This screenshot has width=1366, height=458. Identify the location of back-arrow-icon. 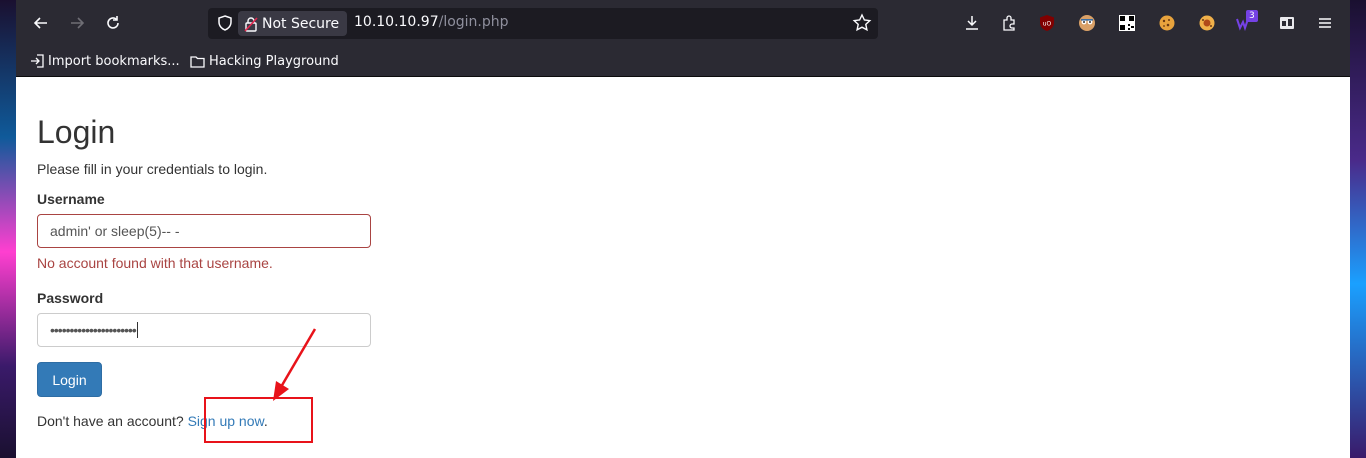
(40, 23).